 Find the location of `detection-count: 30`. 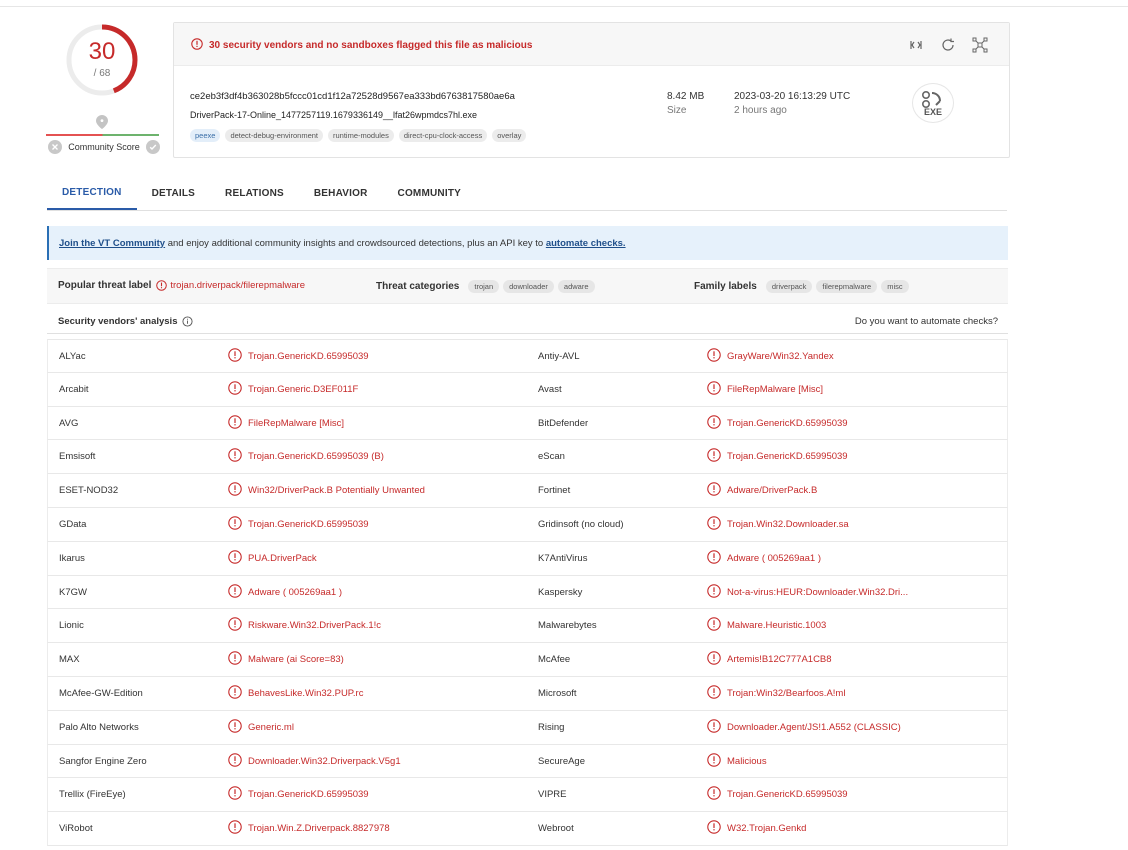

detection-count: 30 is located at coordinates (102, 51).